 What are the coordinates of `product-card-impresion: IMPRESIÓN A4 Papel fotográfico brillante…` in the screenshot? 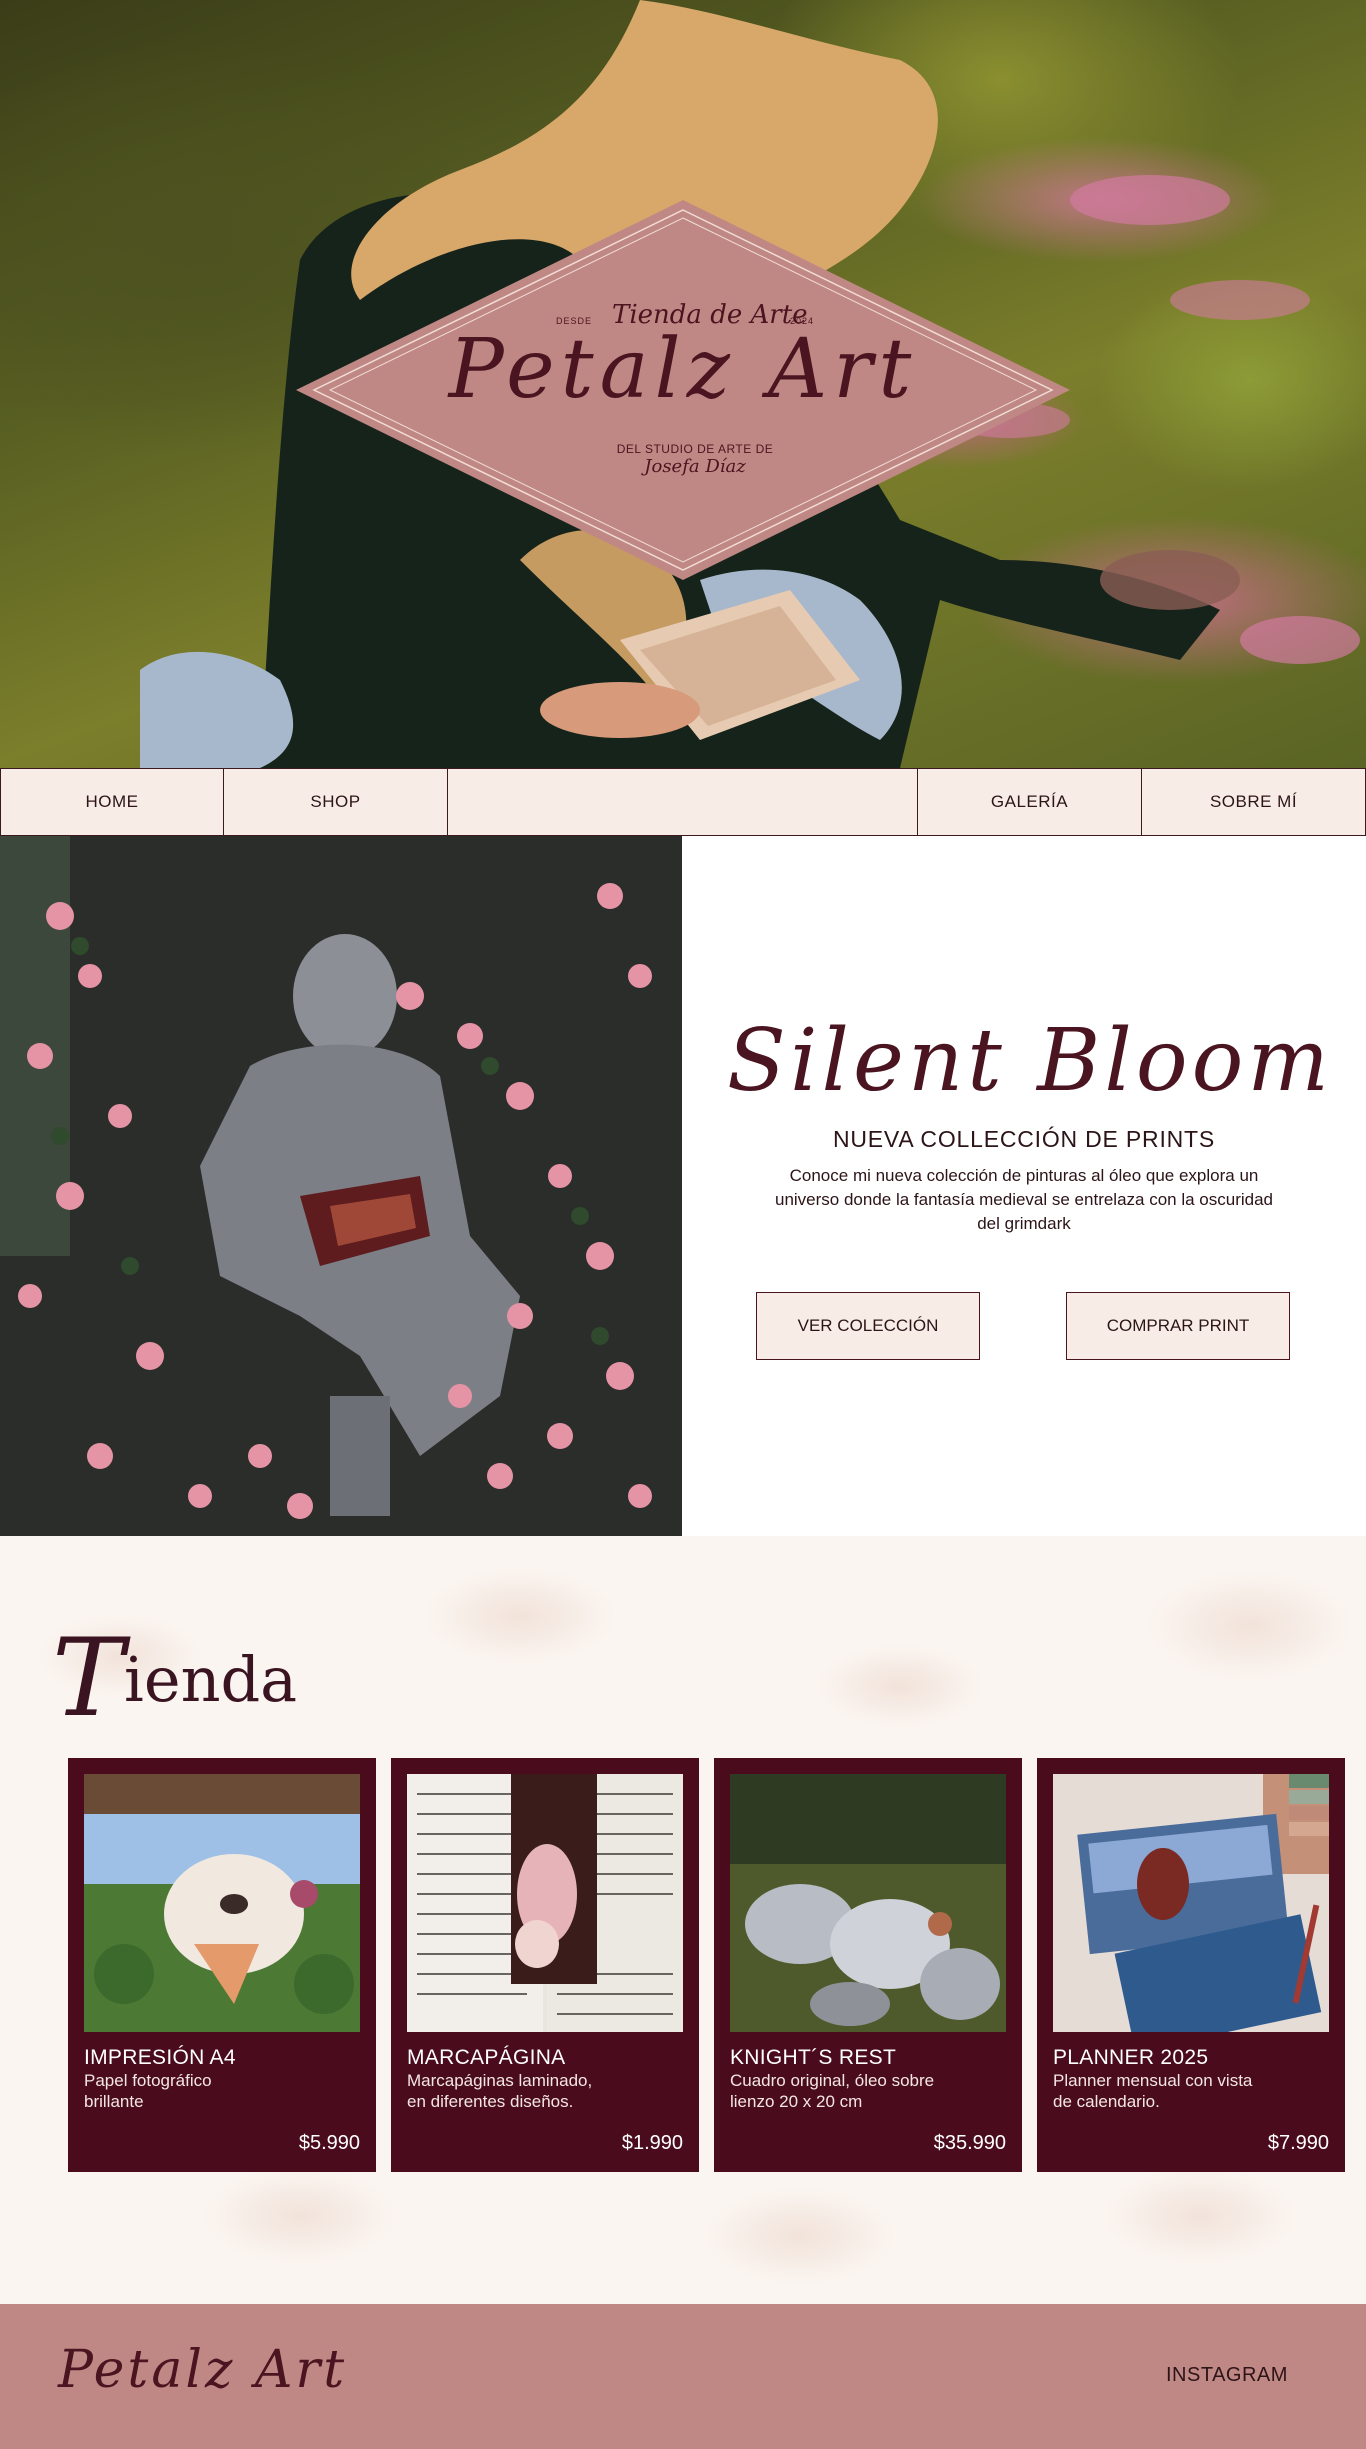 It's located at (222, 1965).